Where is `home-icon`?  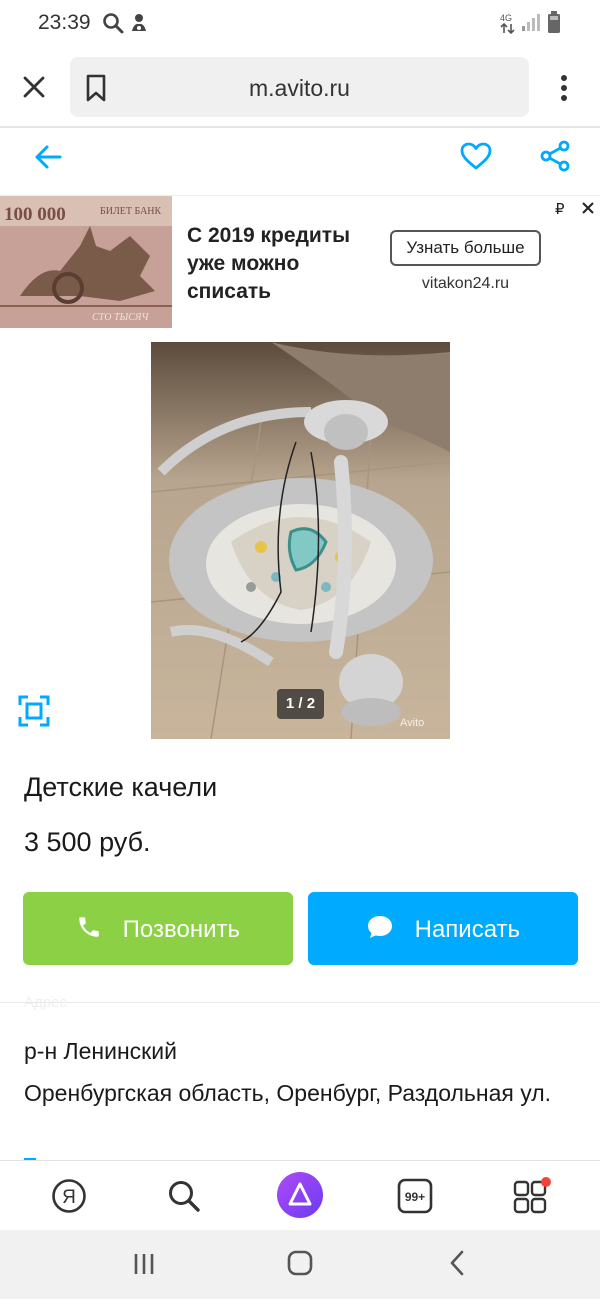 home-icon is located at coordinates (300, 1265).